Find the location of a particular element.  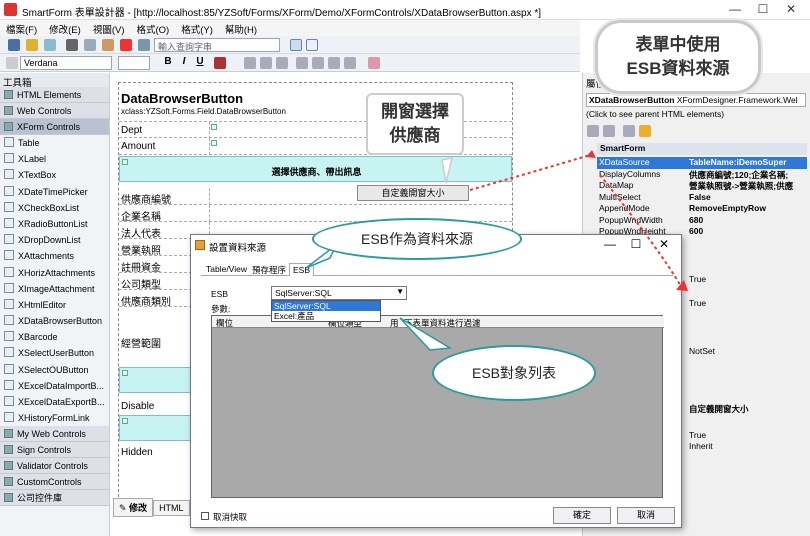

align-center-icon is located at coordinates (266, 63).